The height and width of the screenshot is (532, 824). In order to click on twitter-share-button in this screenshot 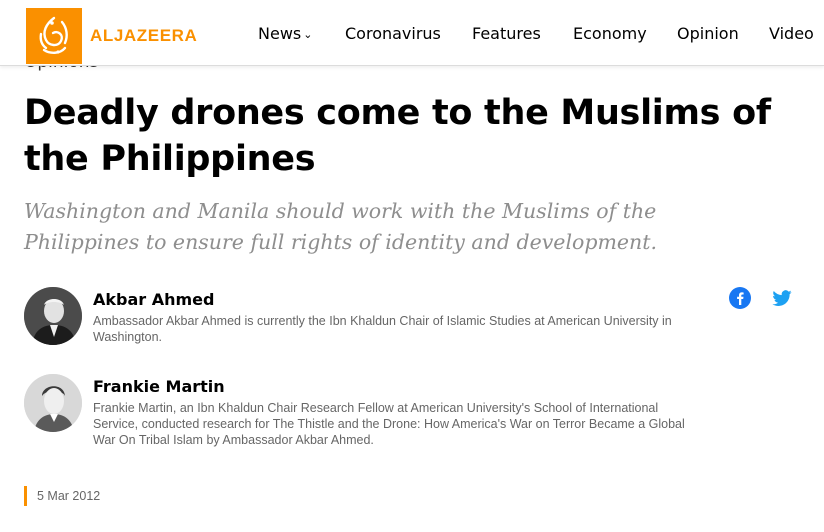, I will do `click(782, 298)`.